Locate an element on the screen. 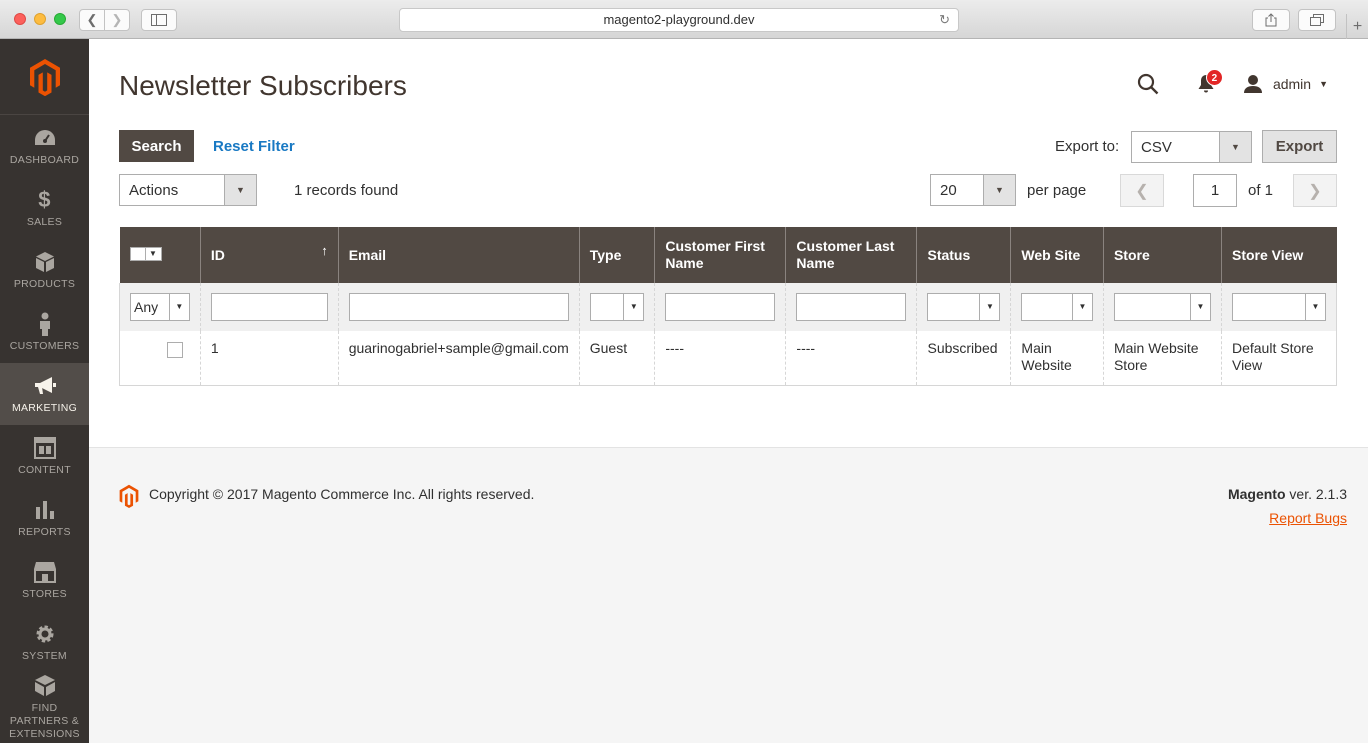 This screenshot has width=1368, height=743. filter-cell: ▼ is located at coordinates (1162, 307).